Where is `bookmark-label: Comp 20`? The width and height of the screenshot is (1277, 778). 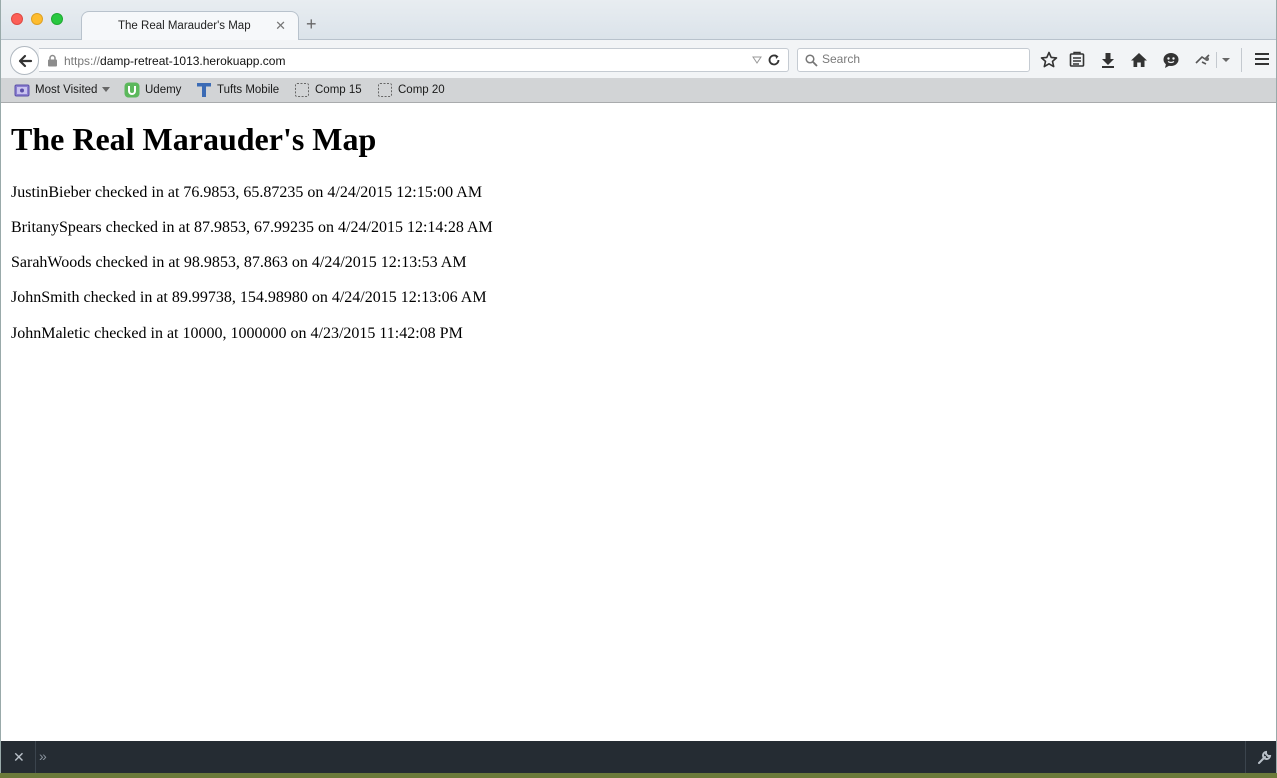
bookmark-label: Comp 20 is located at coordinates (421, 90).